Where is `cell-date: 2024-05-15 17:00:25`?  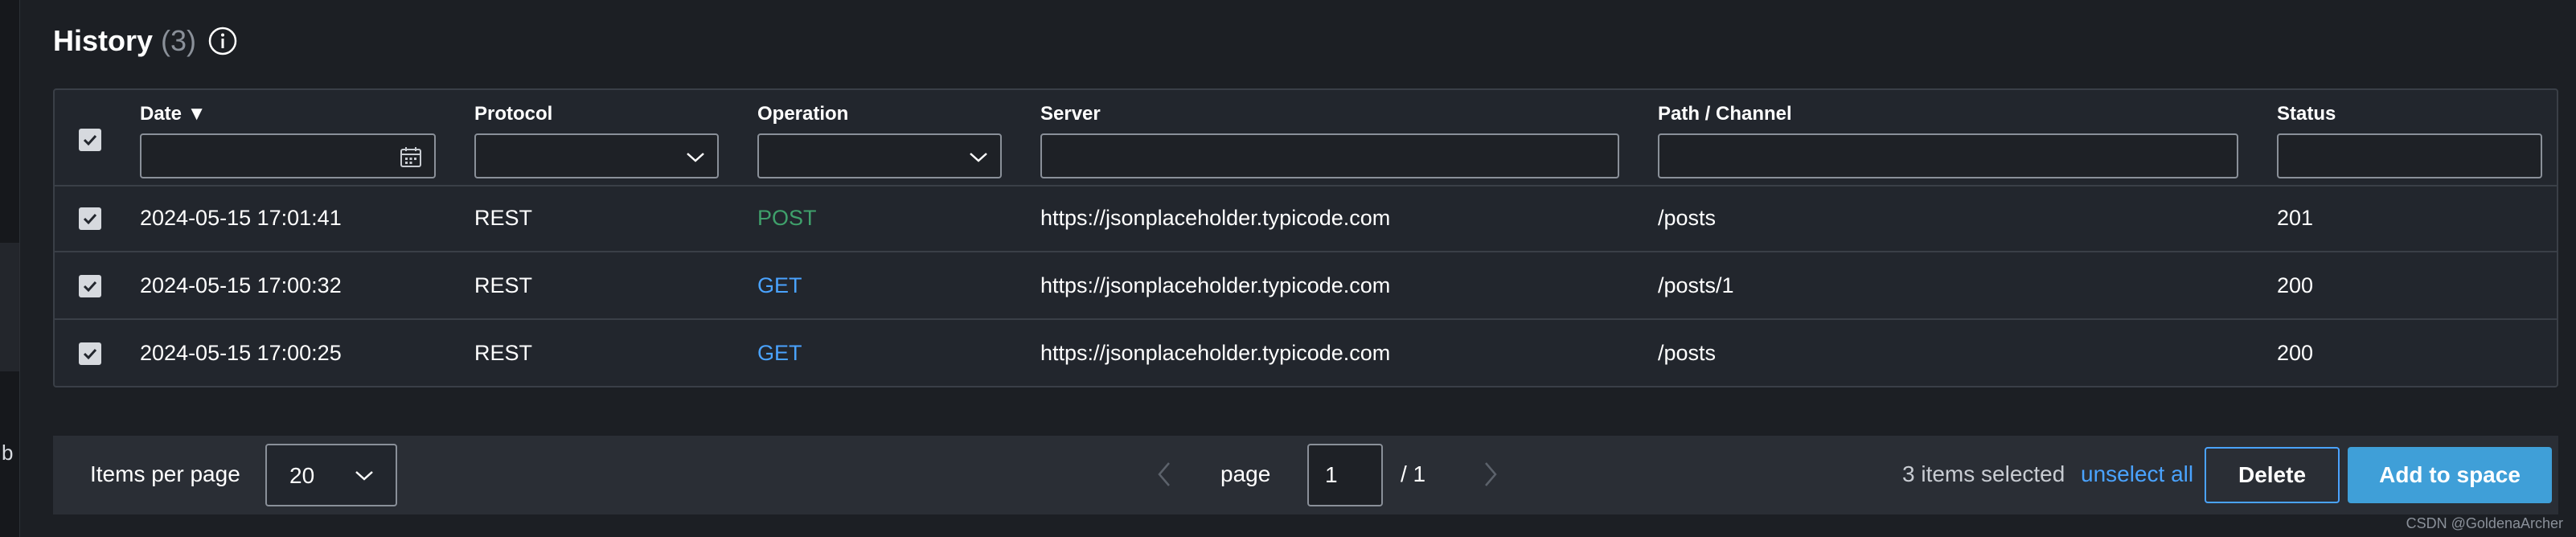
cell-date: 2024-05-15 17:00:25 is located at coordinates (241, 353).